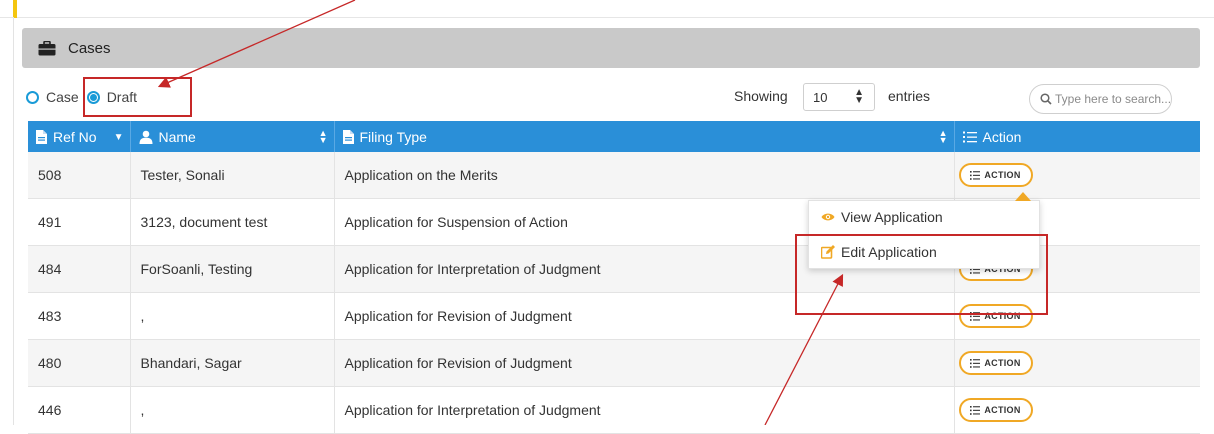 This screenshot has height=434, width=1214. Describe the element at coordinates (32, 97) in the screenshot. I see `radio-case` at that location.